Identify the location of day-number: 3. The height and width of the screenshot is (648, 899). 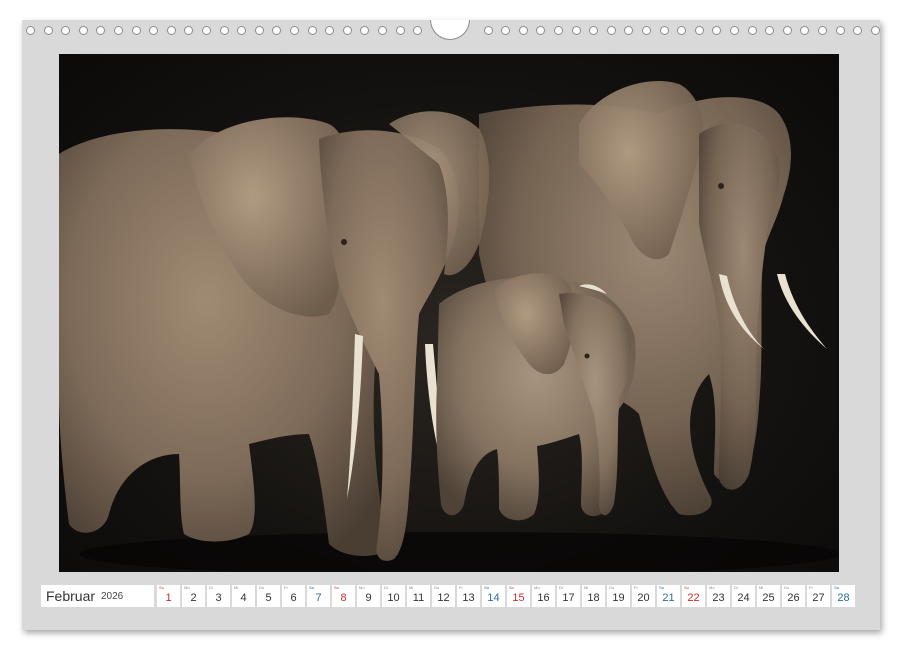
(218, 598).